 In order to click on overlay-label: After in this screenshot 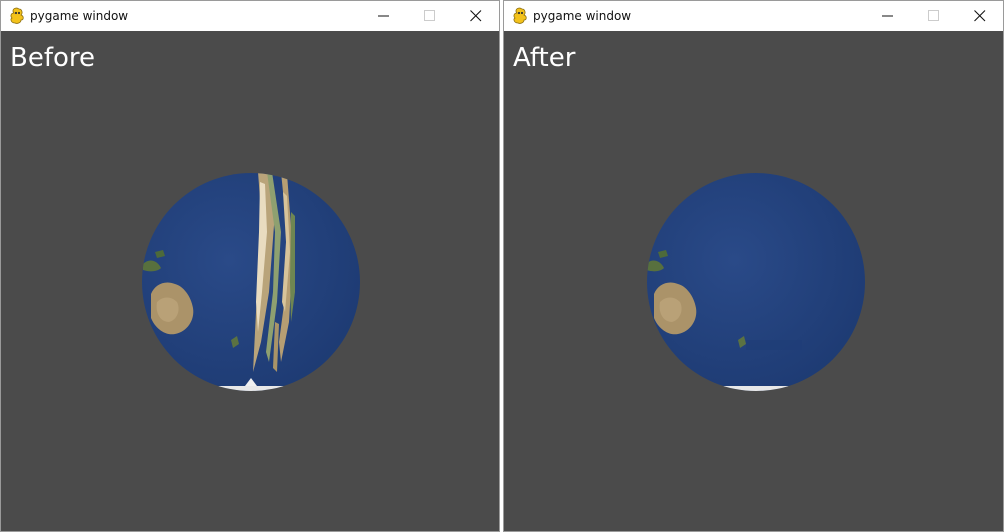, I will do `click(544, 58)`.